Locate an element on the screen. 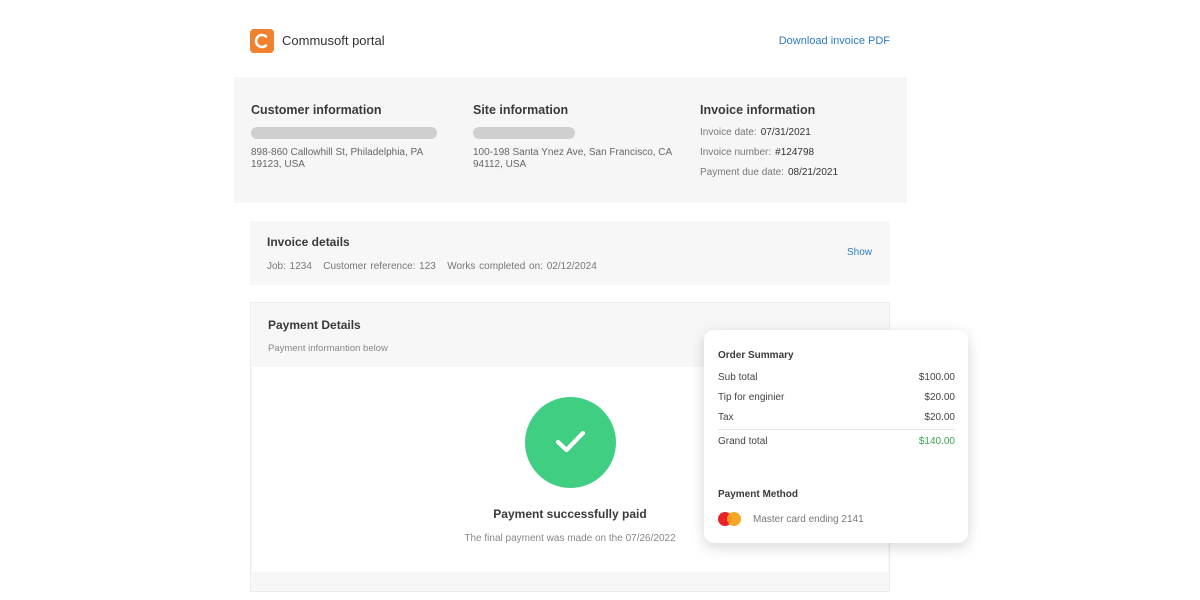 The image size is (1200, 600). summary-row-tip: Tip for enginier $20.00 is located at coordinates (836, 397).